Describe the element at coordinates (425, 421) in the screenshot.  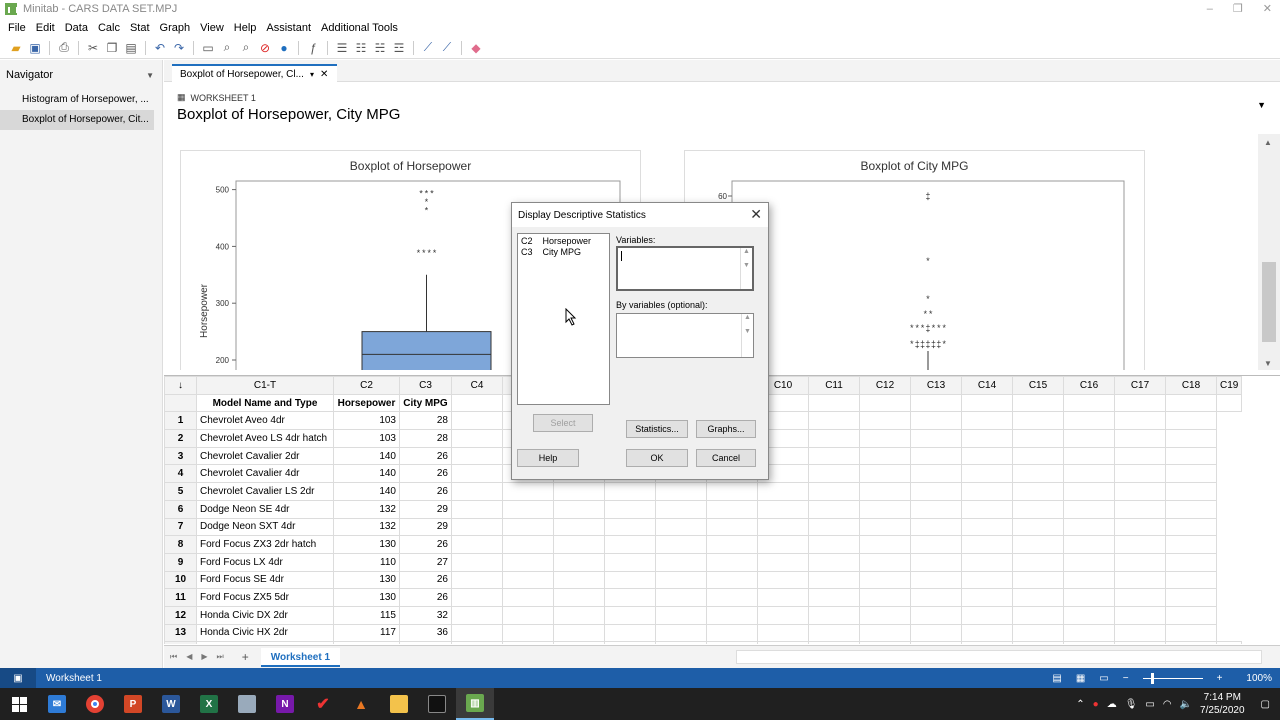
I see `city-mpg-cell: 28` at that location.